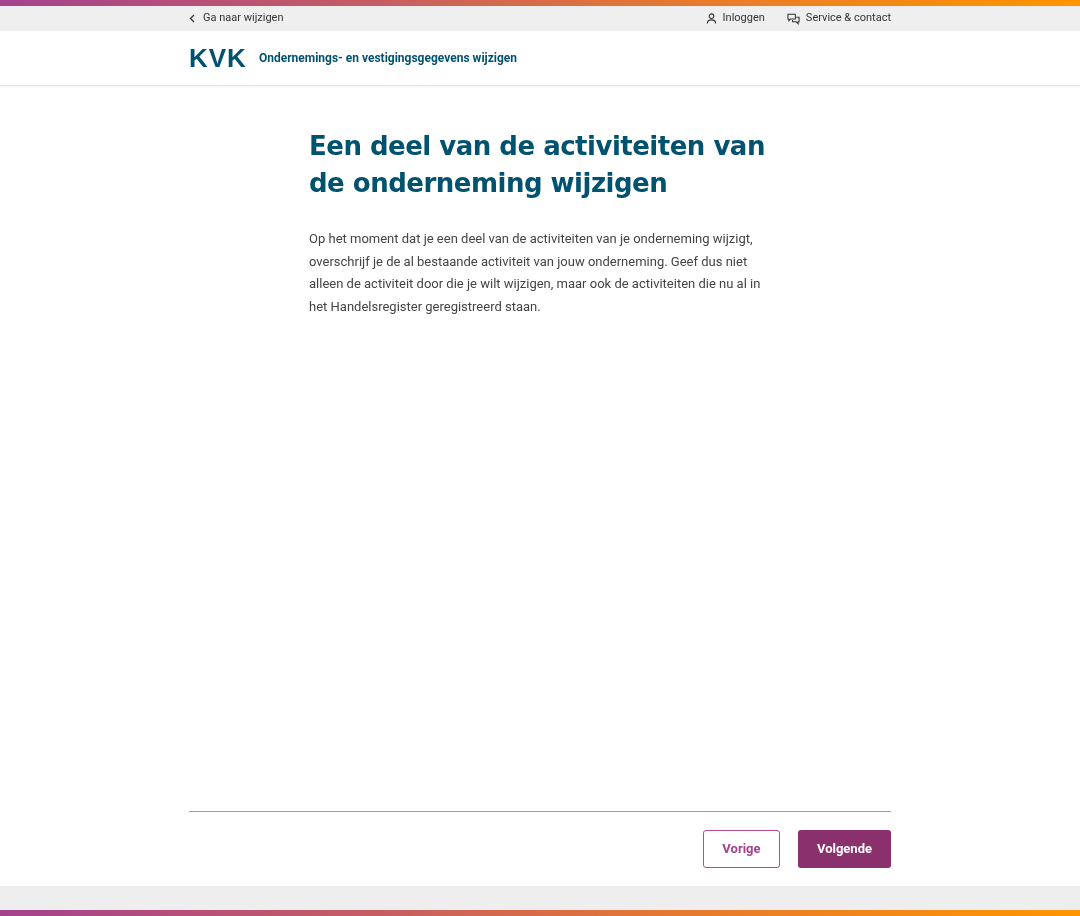 The height and width of the screenshot is (916, 1080). What do you see at coordinates (192, 18) in the screenshot?
I see `chevron-left-icon` at bounding box center [192, 18].